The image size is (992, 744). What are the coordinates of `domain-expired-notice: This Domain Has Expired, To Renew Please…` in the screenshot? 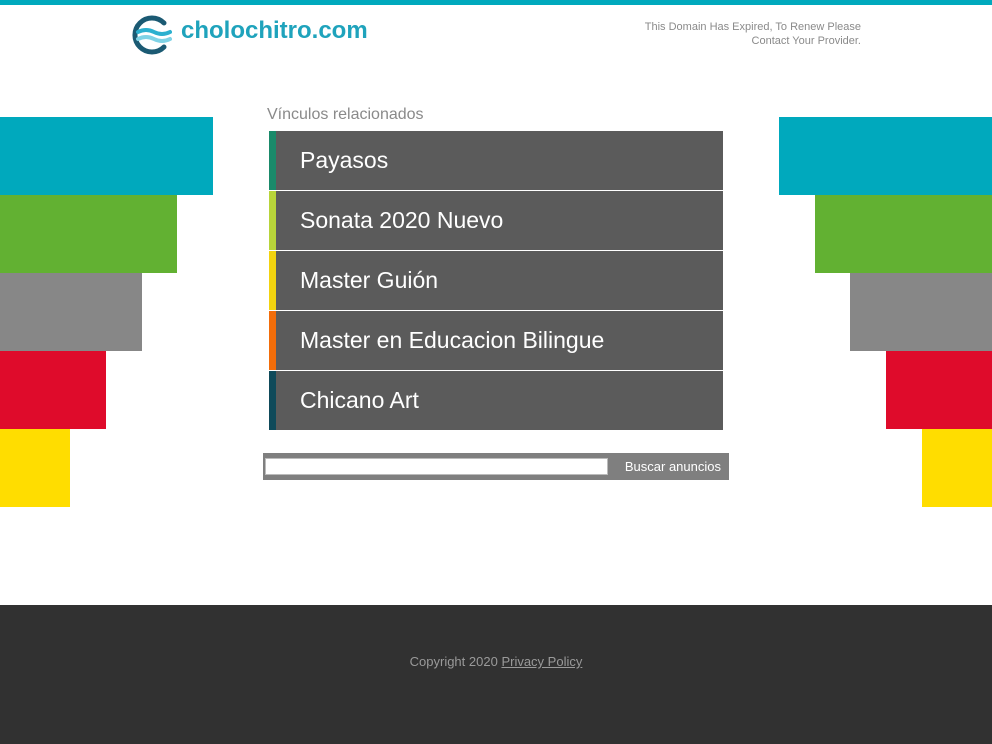 It's located at (731, 34).